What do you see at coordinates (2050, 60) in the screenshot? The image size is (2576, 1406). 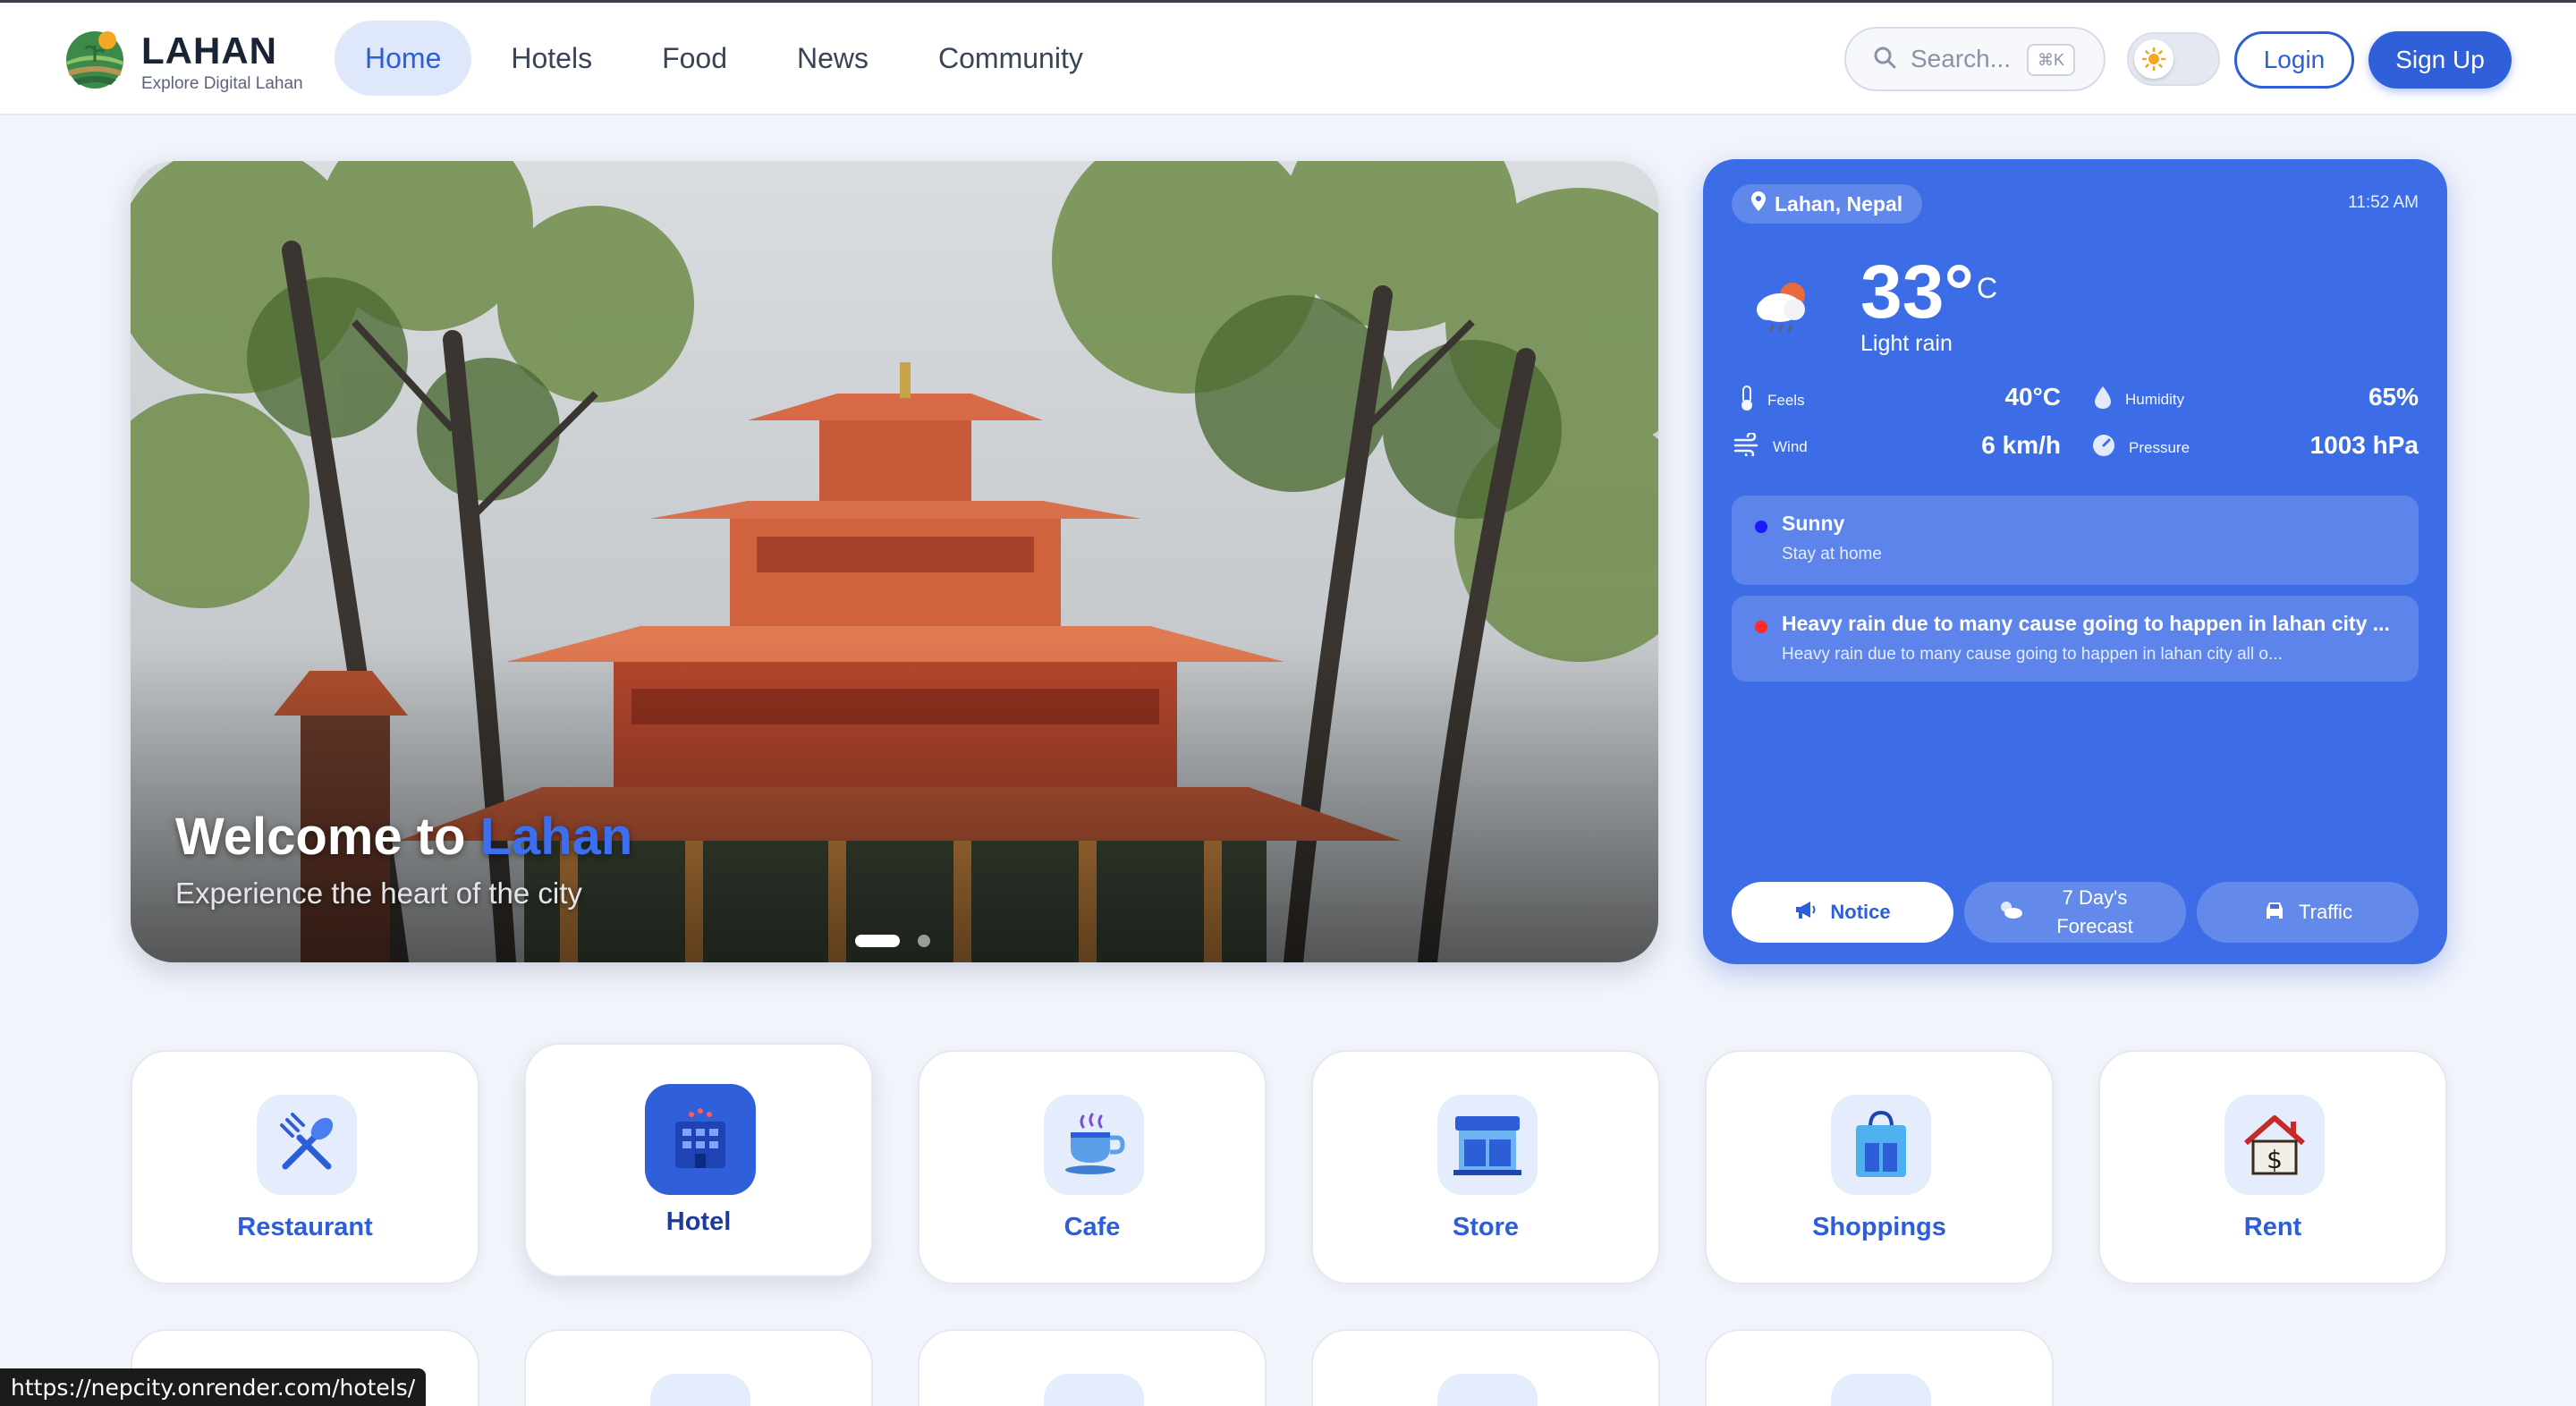 I see `search-shortcut-badge: ⌘K` at bounding box center [2050, 60].